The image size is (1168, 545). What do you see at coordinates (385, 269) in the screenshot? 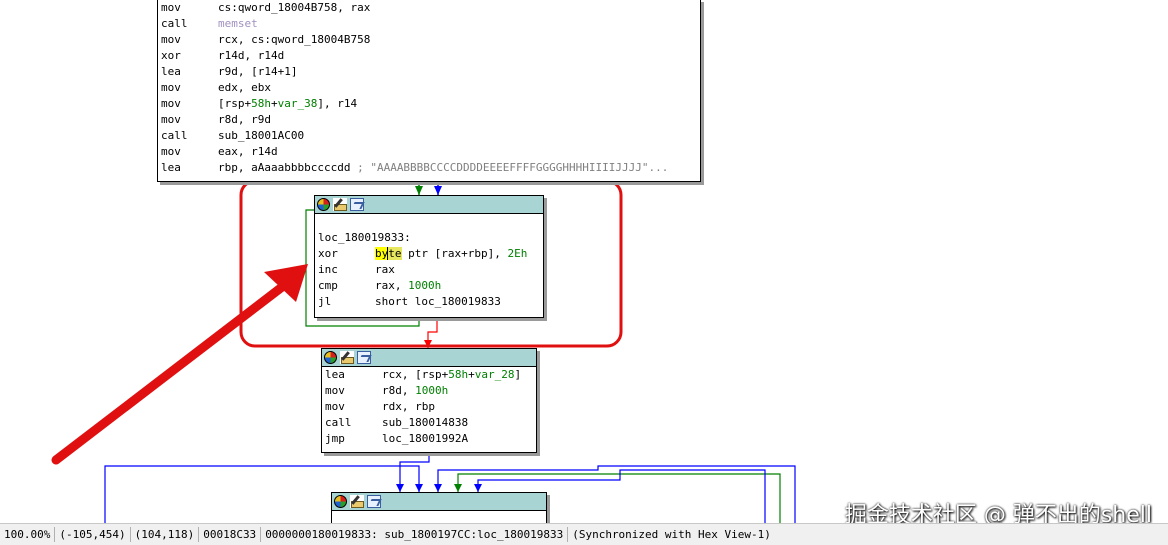
I see `operand: rax` at bounding box center [385, 269].